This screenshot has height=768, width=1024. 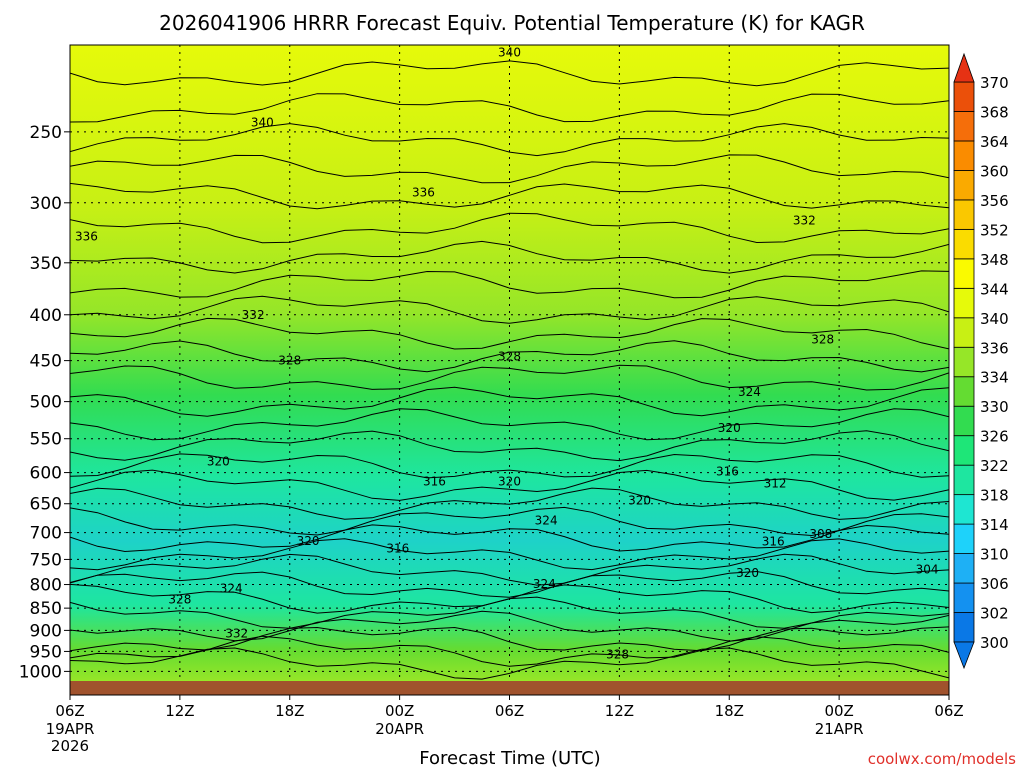 I want to click on y-tick-label: 950, so click(x=46, y=652).